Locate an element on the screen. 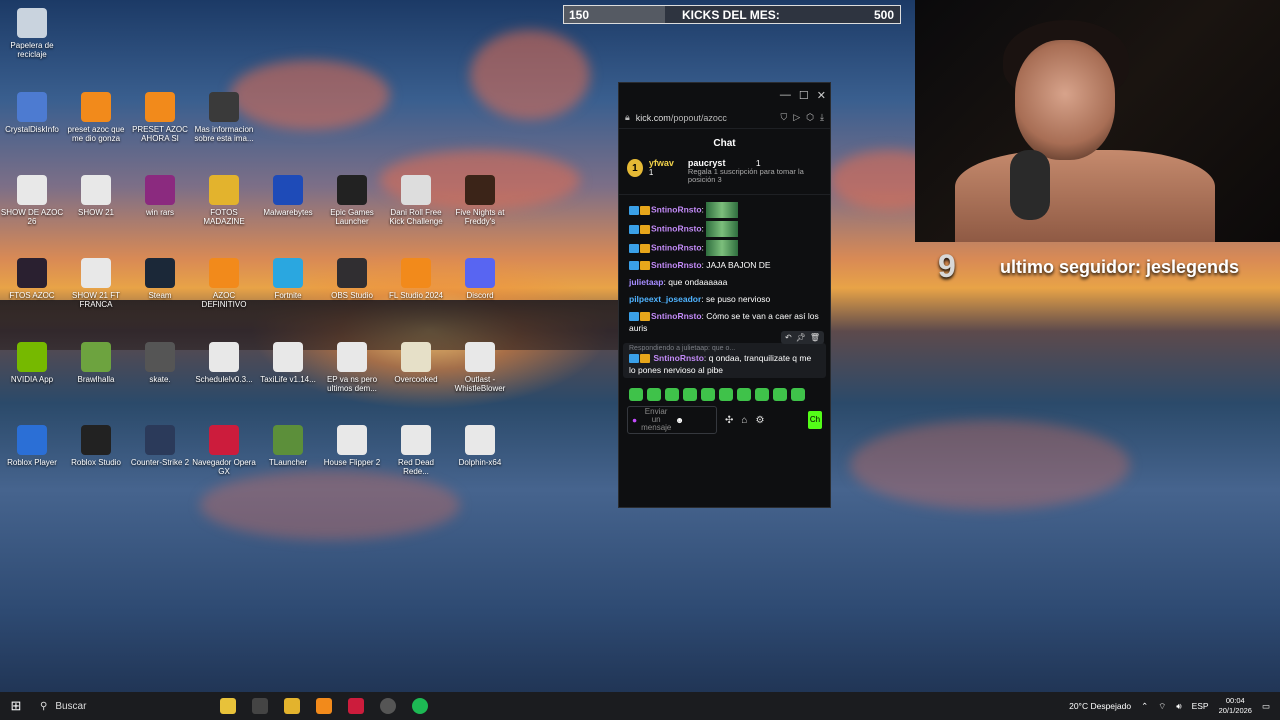  opera-gx-icon is located at coordinates (356, 706).